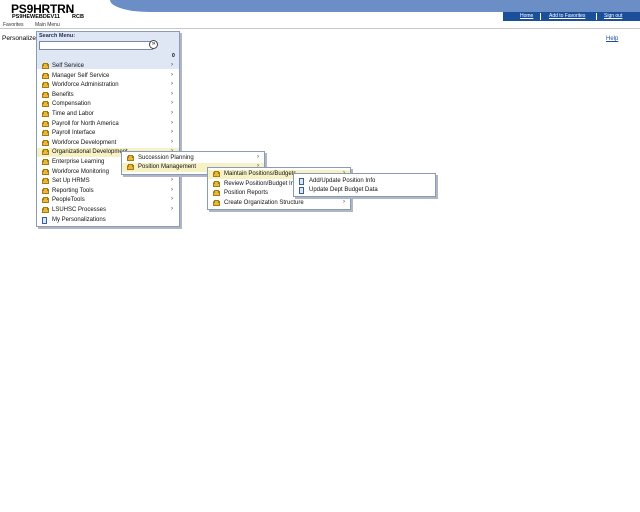 The width and height of the screenshot is (640, 512). What do you see at coordinates (375, 6) in the screenshot?
I see `header-banner` at bounding box center [375, 6].